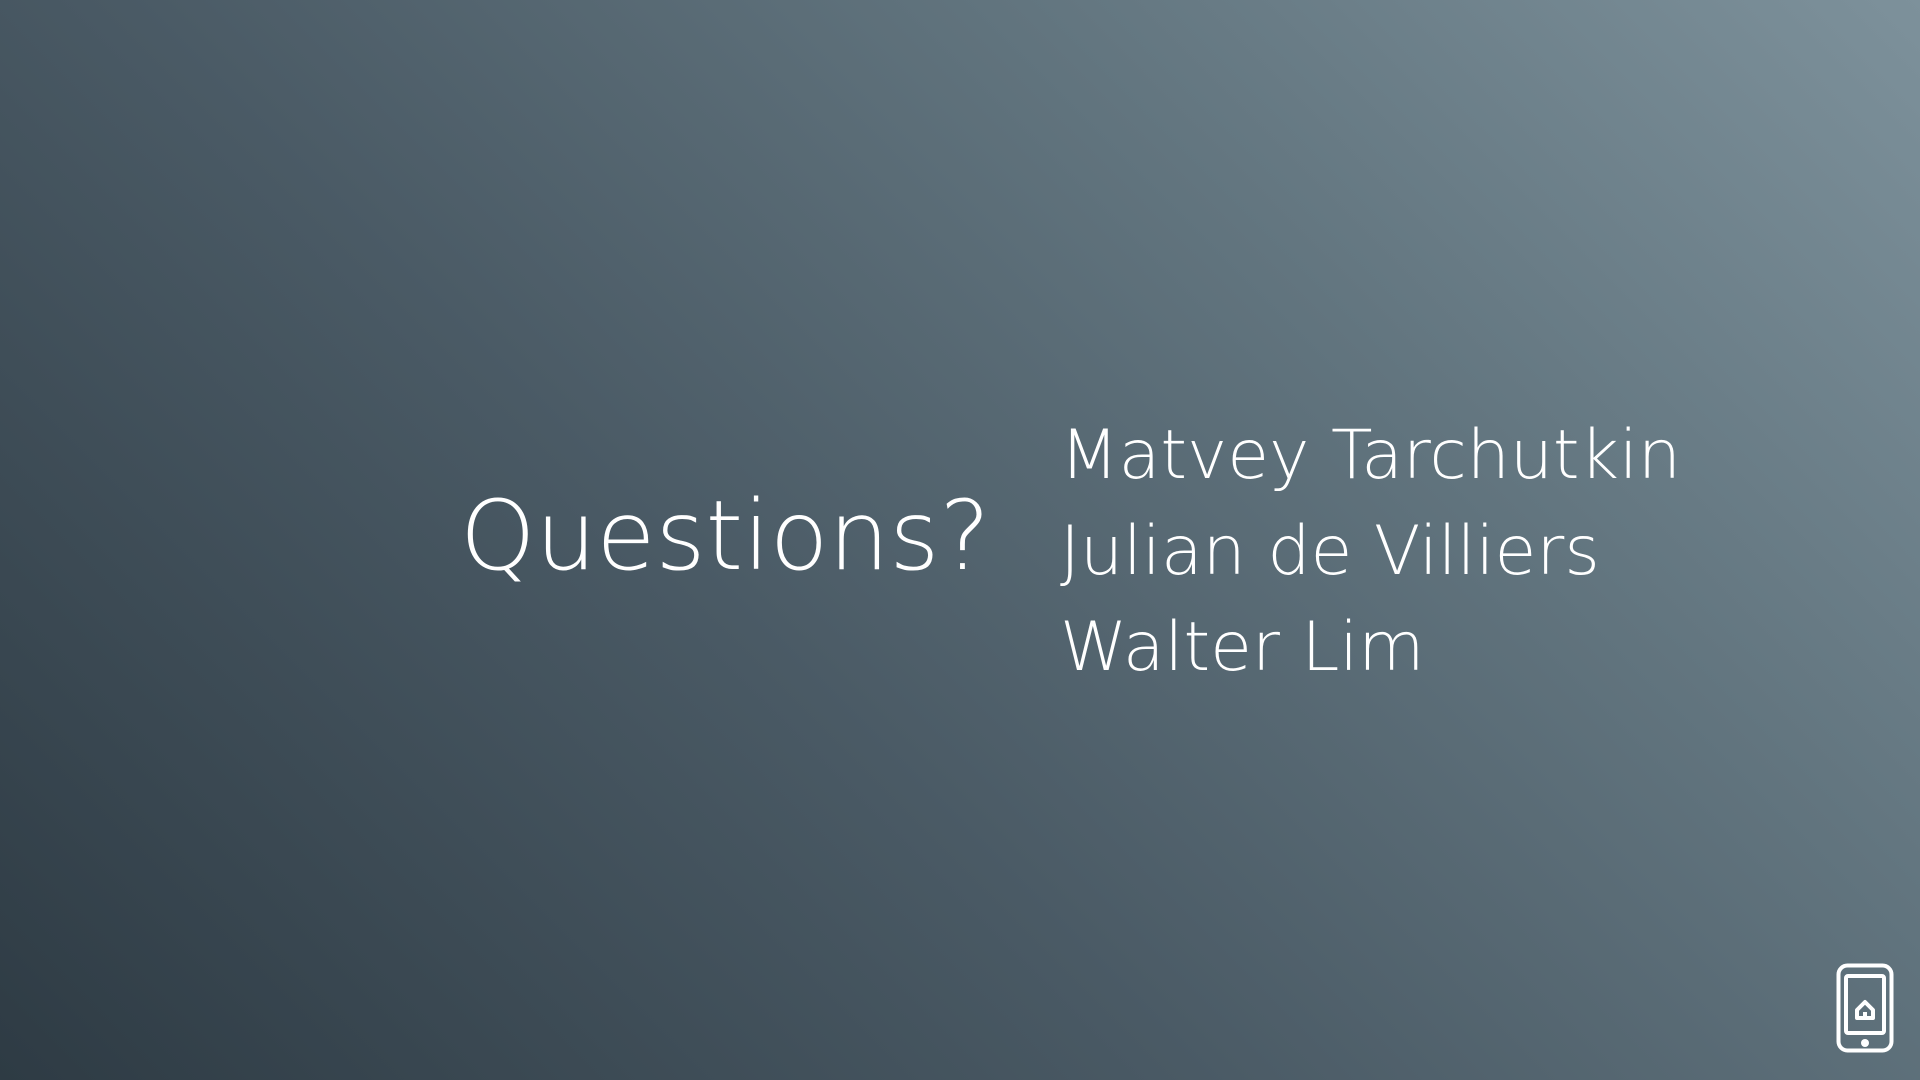 The image size is (1920, 1080). I want to click on presenter-name-1: Matvey Tarchutkin, so click(1370, 455).